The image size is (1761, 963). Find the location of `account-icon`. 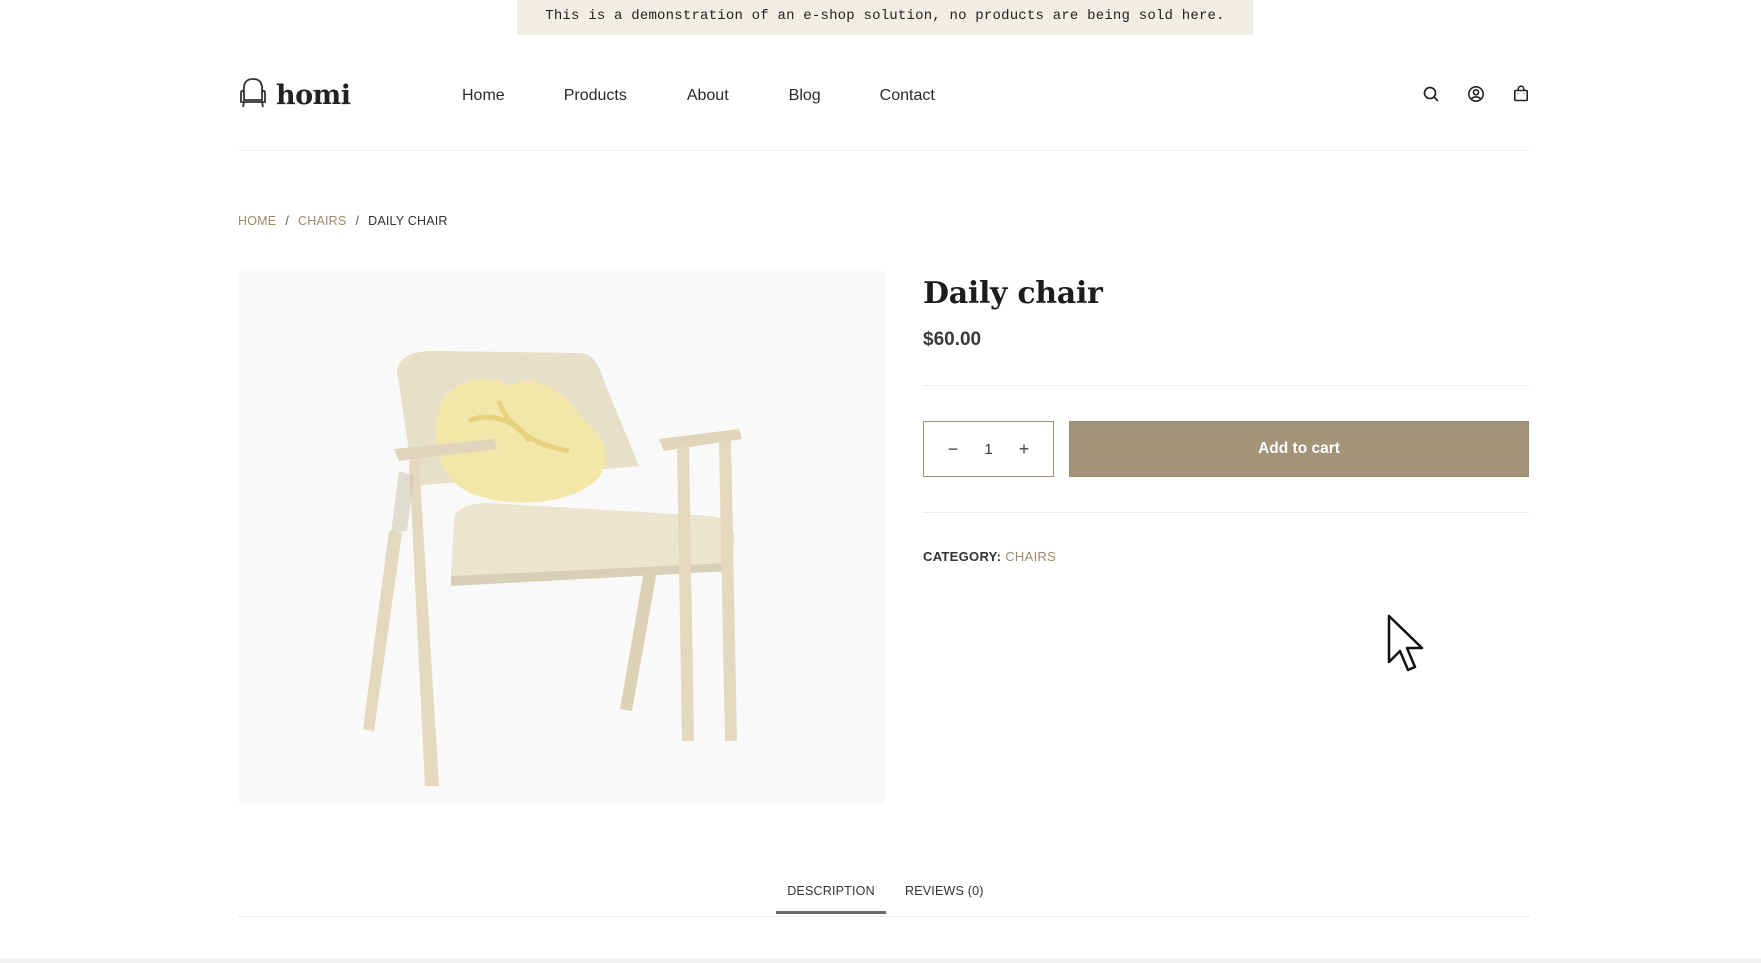

account-icon is located at coordinates (1476, 94).